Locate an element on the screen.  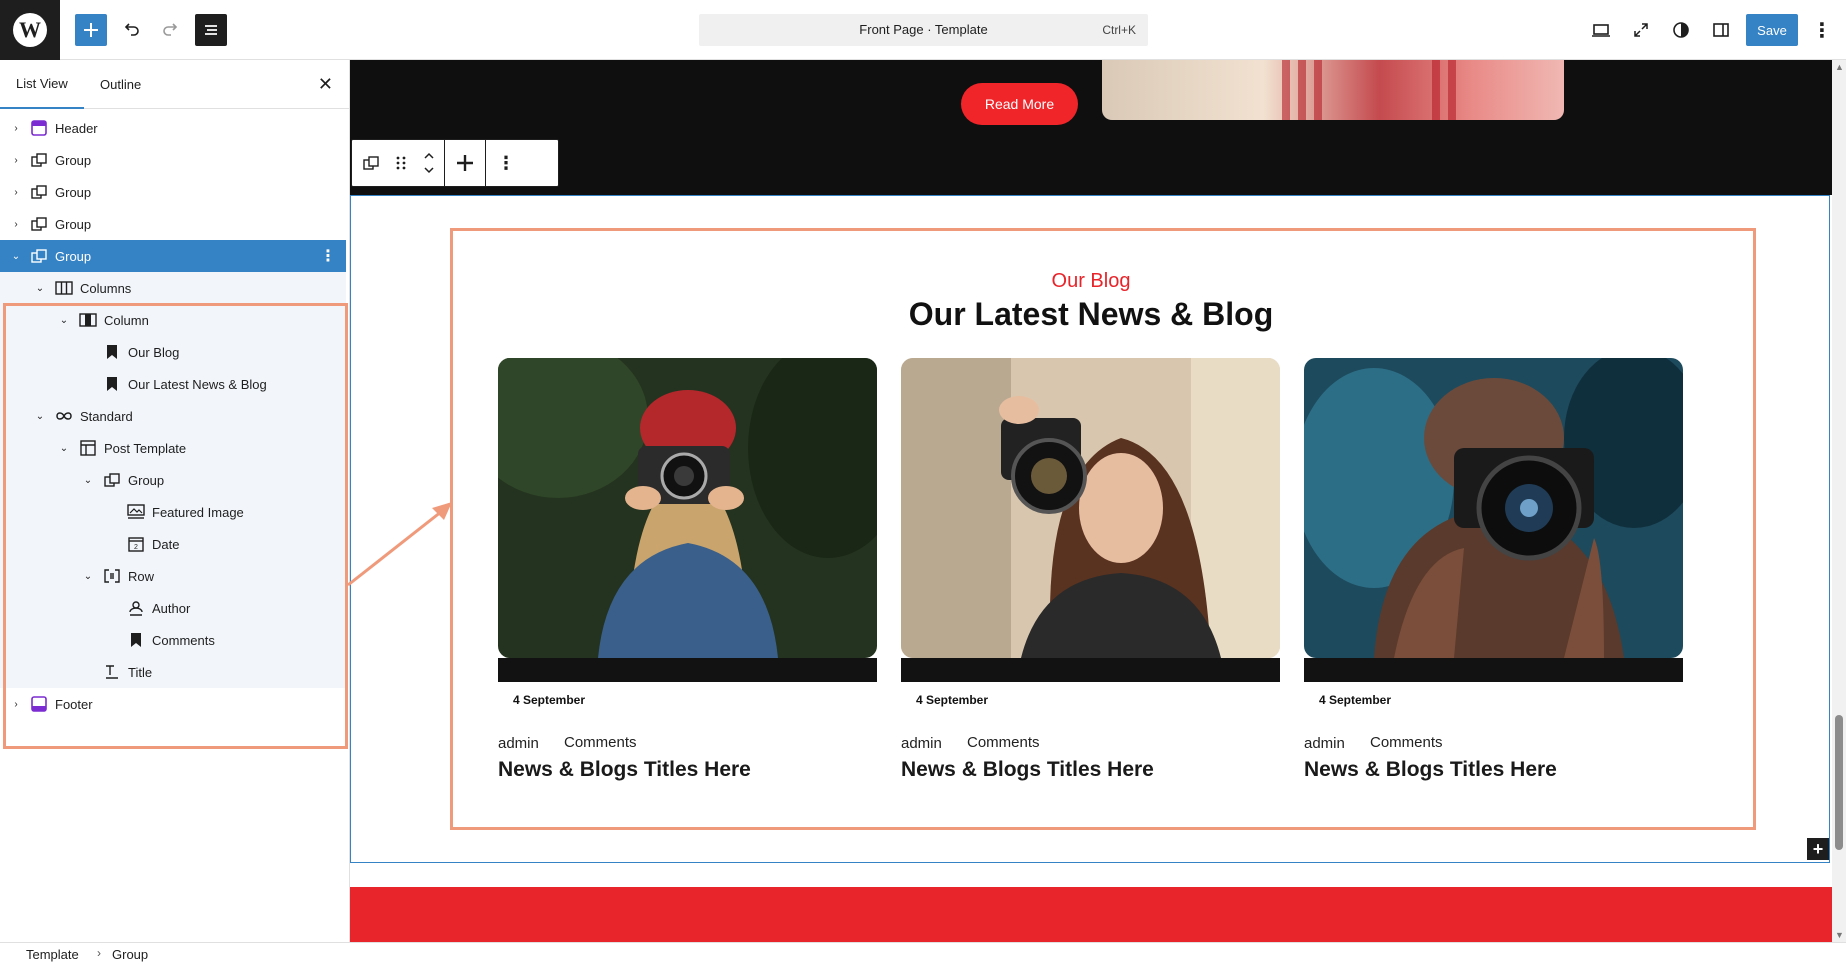
move-up-down-icon is located at coordinates (429, 163).